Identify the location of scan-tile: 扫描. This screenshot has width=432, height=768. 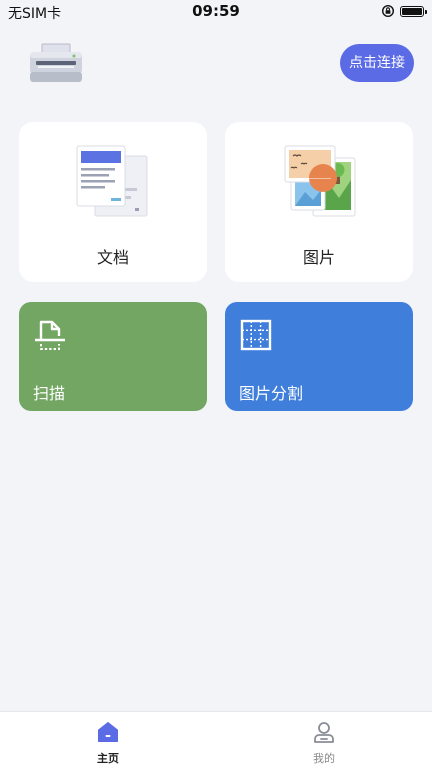
(113, 356).